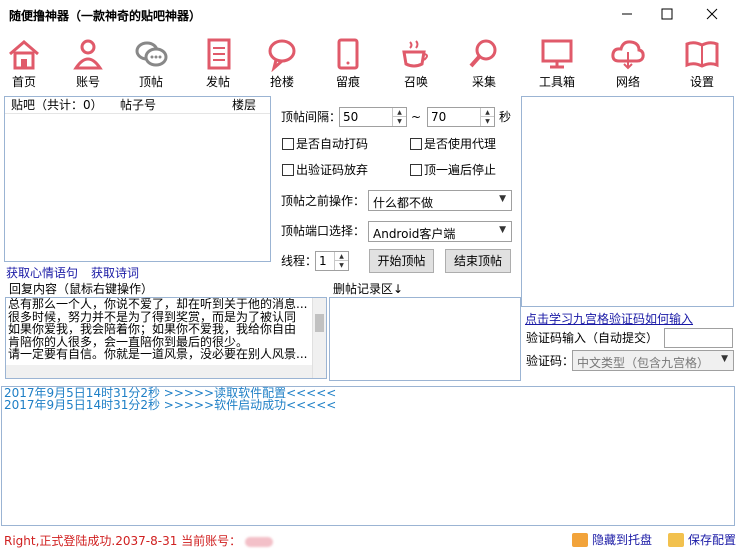 The height and width of the screenshot is (551, 736). Describe the element at coordinates (712, 540) in the screenshot. I see `save-config-label: 保存配置` at that location.